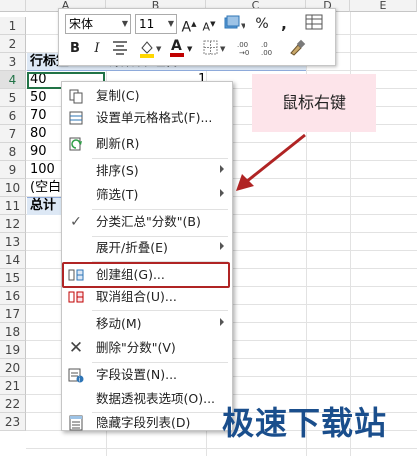 The image size is (417, 456). What do you see at coordinates (13, 224) in the screenshot?
I see `row-header: 12` at bounding box center [13, 224].